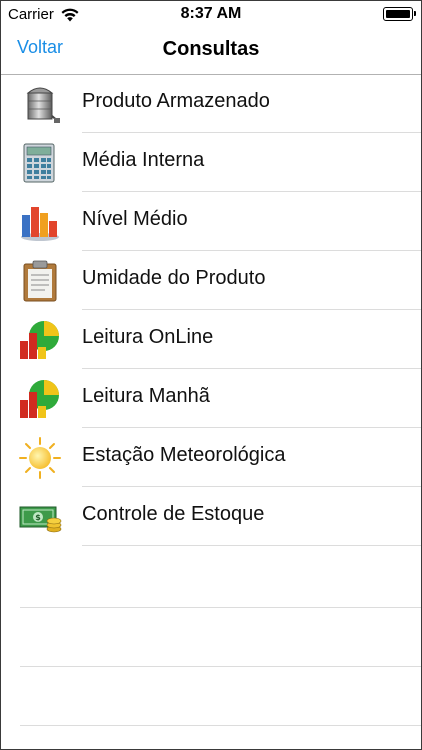 Image resolution: width=422 pixels, height=750 pixels. I want to click on list-item-label: Leitura Manhã, so click(146, 396).